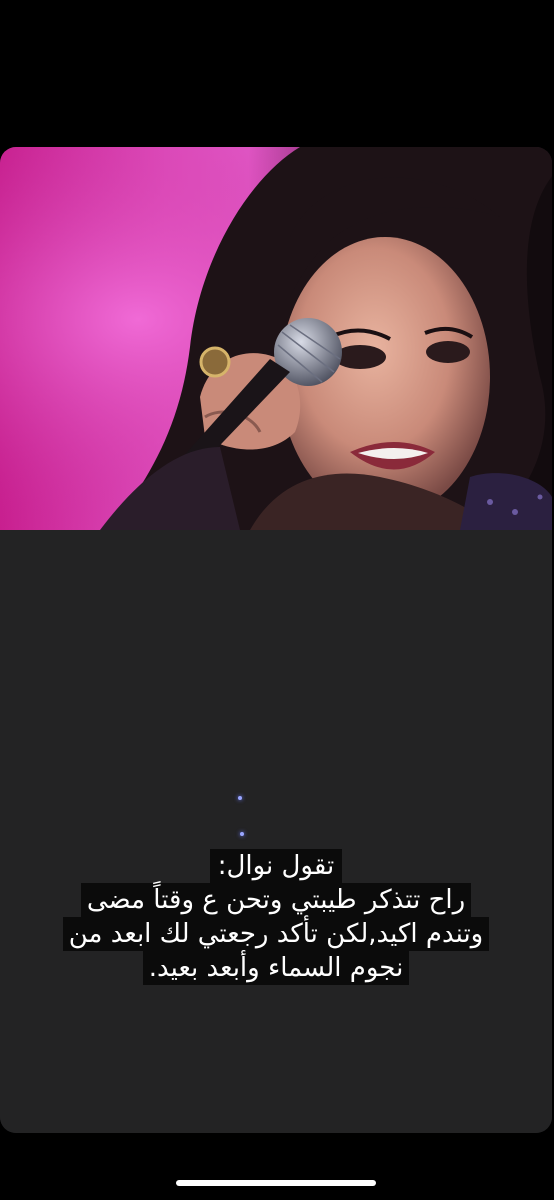  What do you see at coordinates (276, 900) in the screenshot?
I see `caption-line-1: راح تتذكر طيبتي وتحن ع وقتاً مضى` at bounding box center [276, 900].